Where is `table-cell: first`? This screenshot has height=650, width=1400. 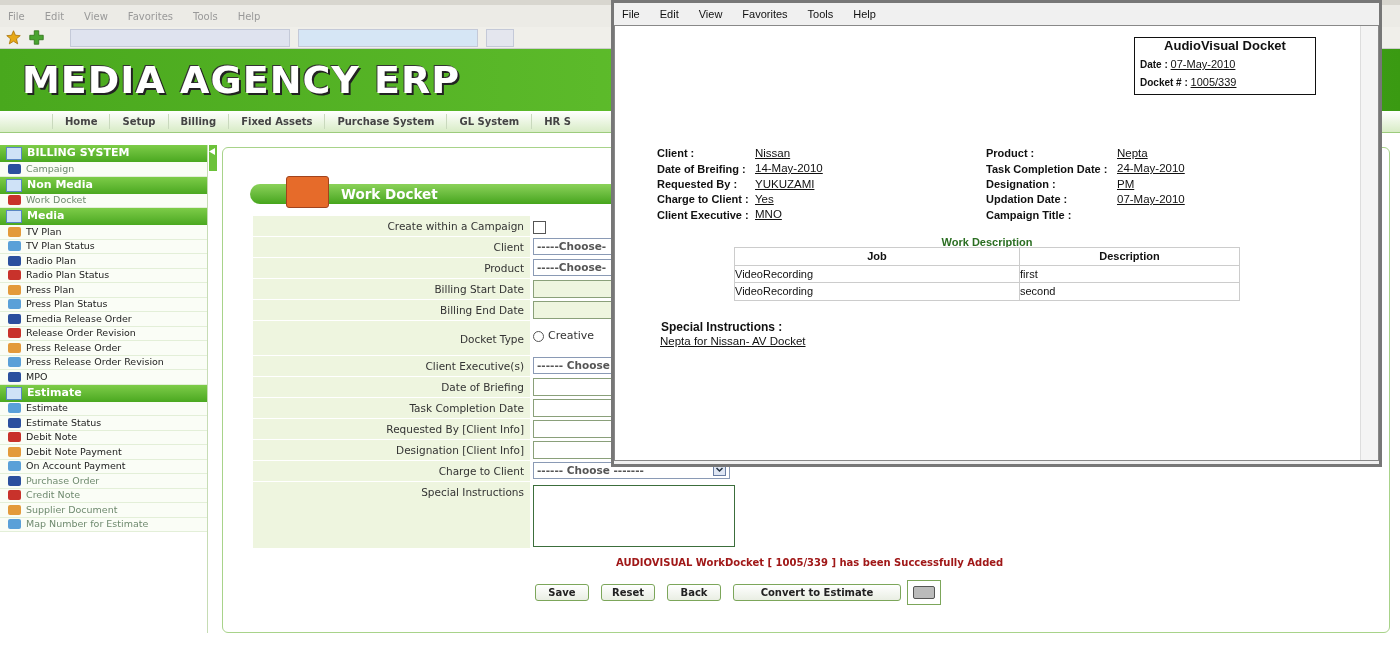
table-cell: first is located at coordinates (1129, 274).